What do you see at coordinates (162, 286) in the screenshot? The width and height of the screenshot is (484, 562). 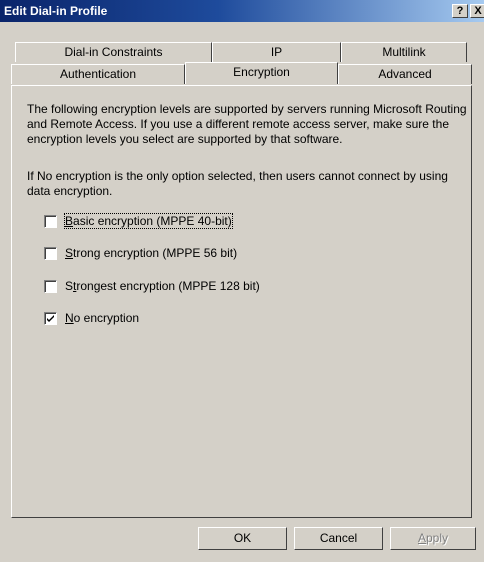 I see `strongest-encryption-label: Strongest encryption (MPPE 128 bit)` at bounding box center [162, 286].